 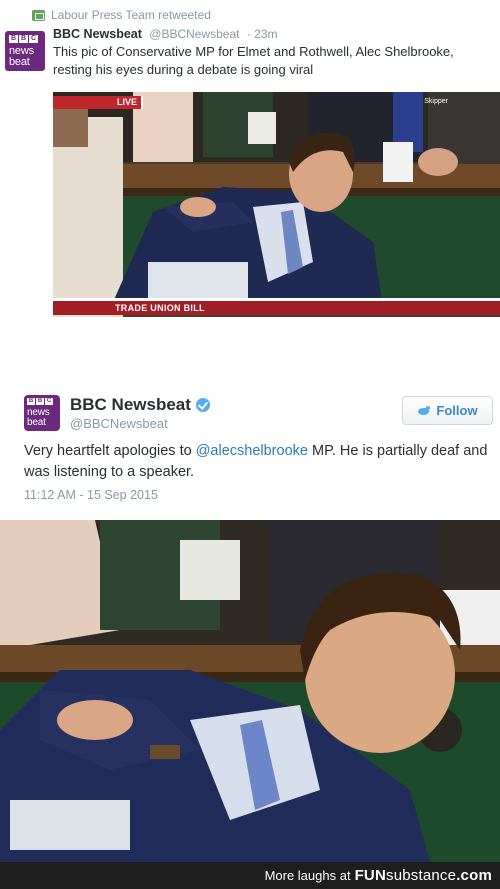 I want to click on news-chyron: TRADE UNION BILL, so click(x=276, y=308).